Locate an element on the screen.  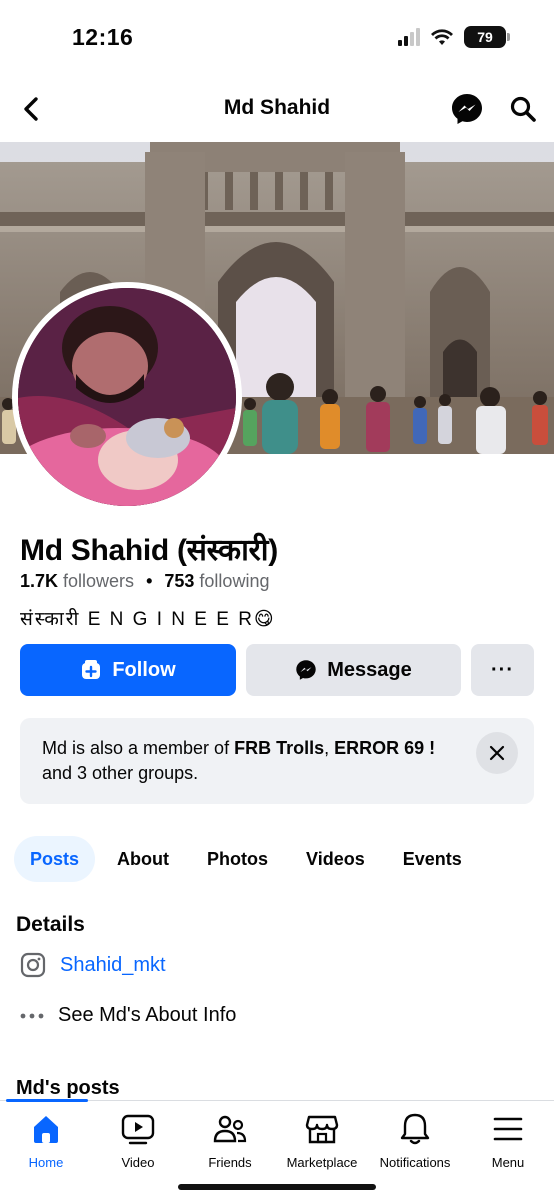
instagram-icon is located at coordinates (33, 965).